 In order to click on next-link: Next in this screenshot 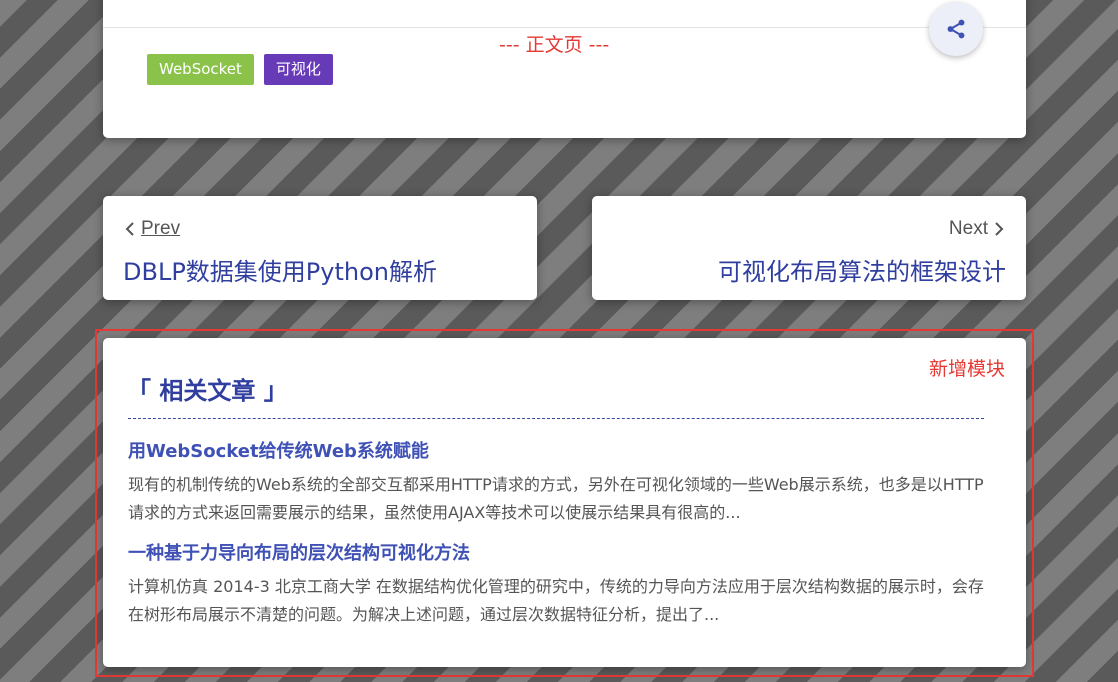, I will do `click(977, 229)`.